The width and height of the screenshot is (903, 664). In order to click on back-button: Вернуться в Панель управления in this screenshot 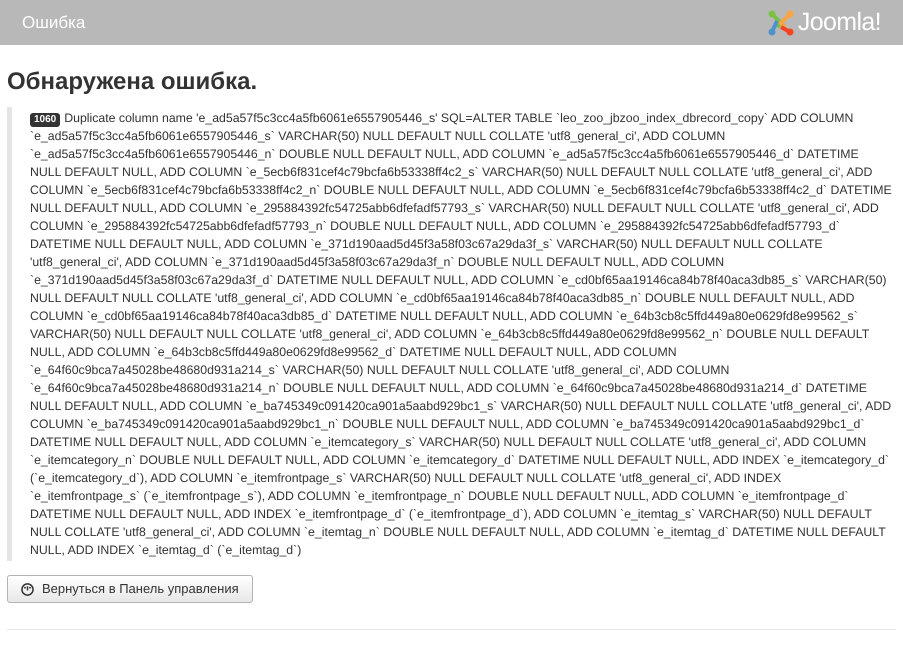, I will do `click(130, 589)`.